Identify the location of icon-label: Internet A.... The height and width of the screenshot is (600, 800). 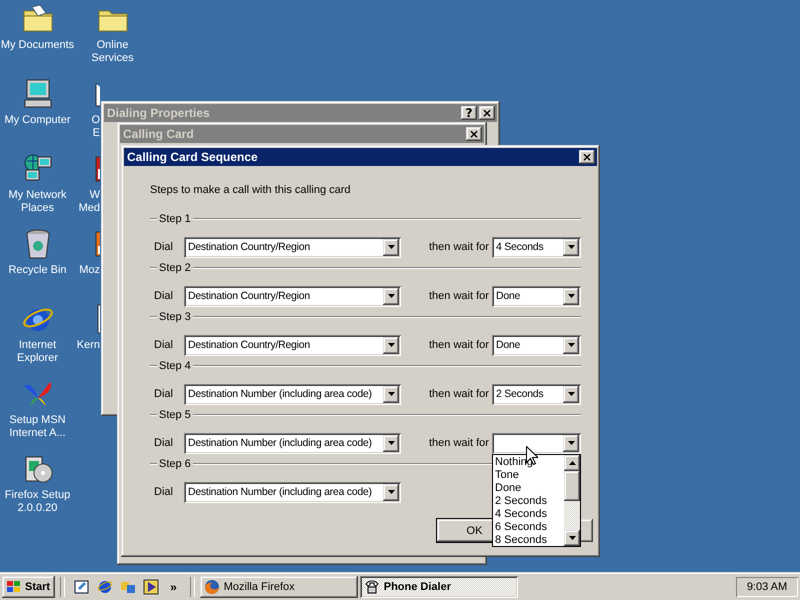
(37, 433).